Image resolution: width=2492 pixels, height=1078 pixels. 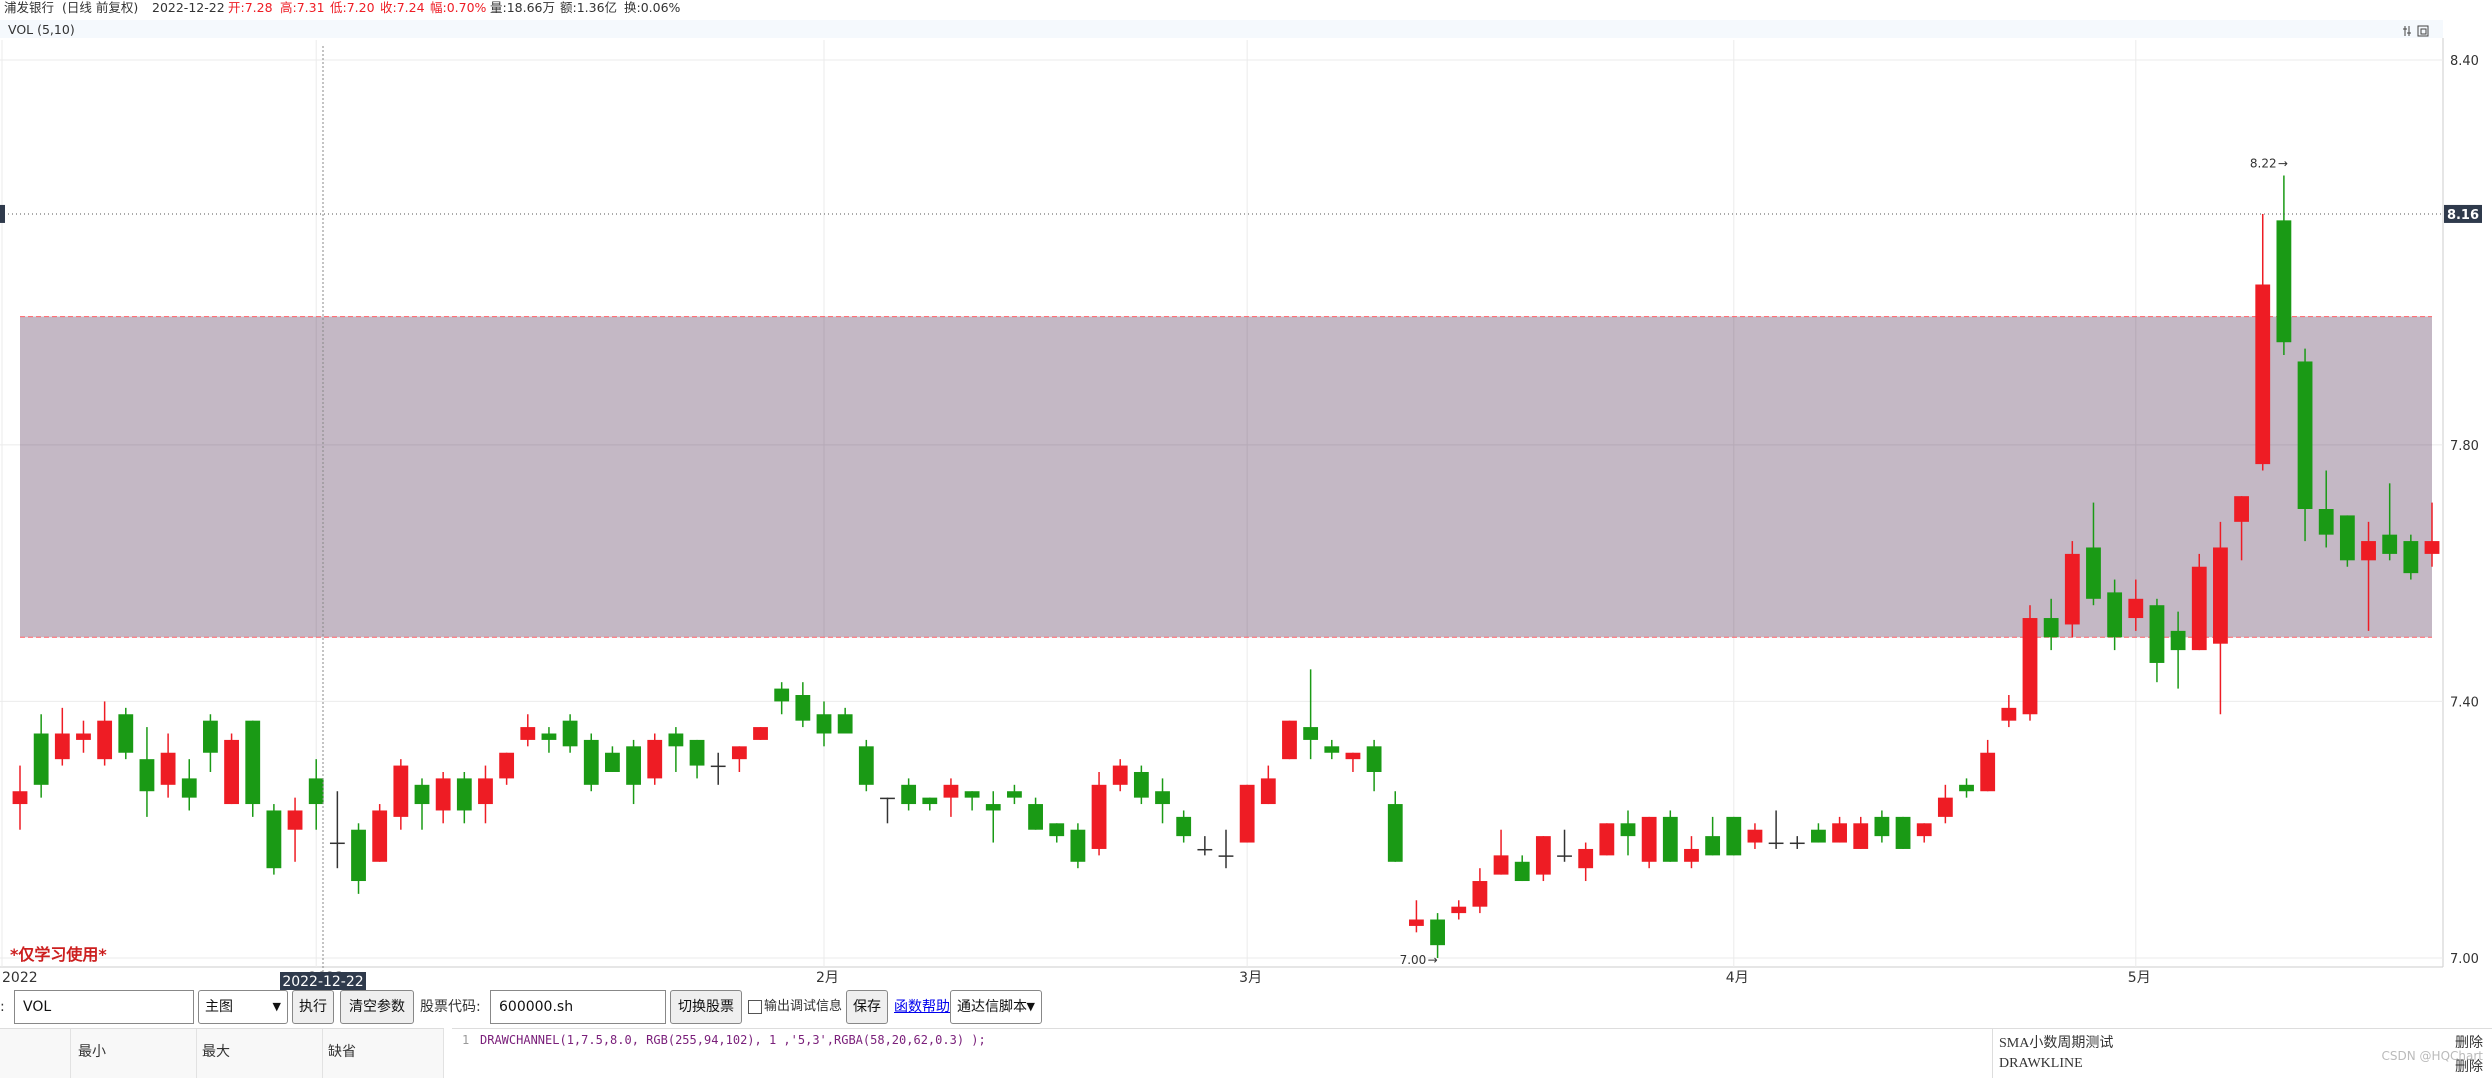 What do you see at coordinates (466, 1040) in the screenshot?
I see `line-number: 1` at bounding box center [466, 1040].